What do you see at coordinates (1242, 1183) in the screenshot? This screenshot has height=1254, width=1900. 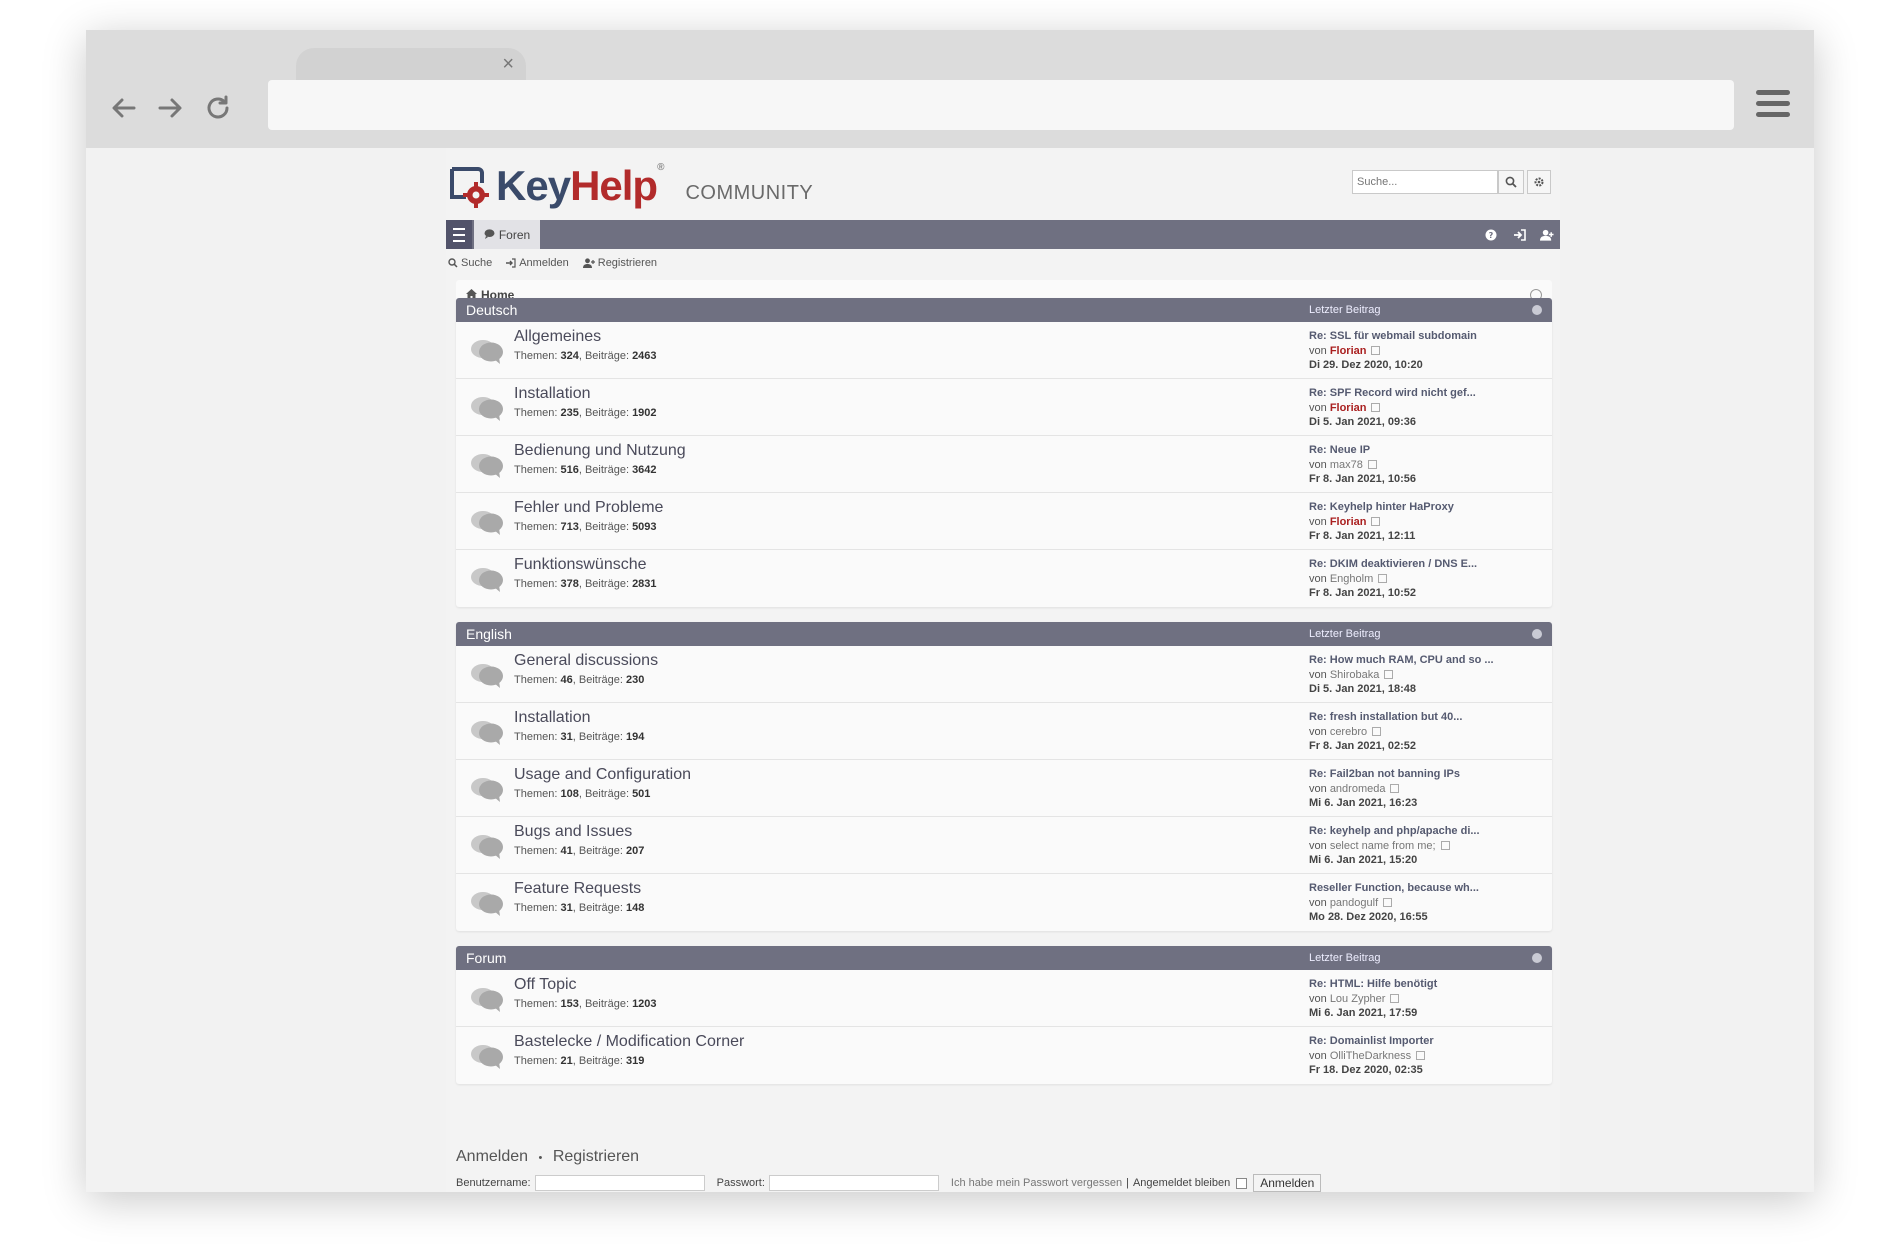 I see `remember-me-checkbox` at bounding box center [1242, 1183].